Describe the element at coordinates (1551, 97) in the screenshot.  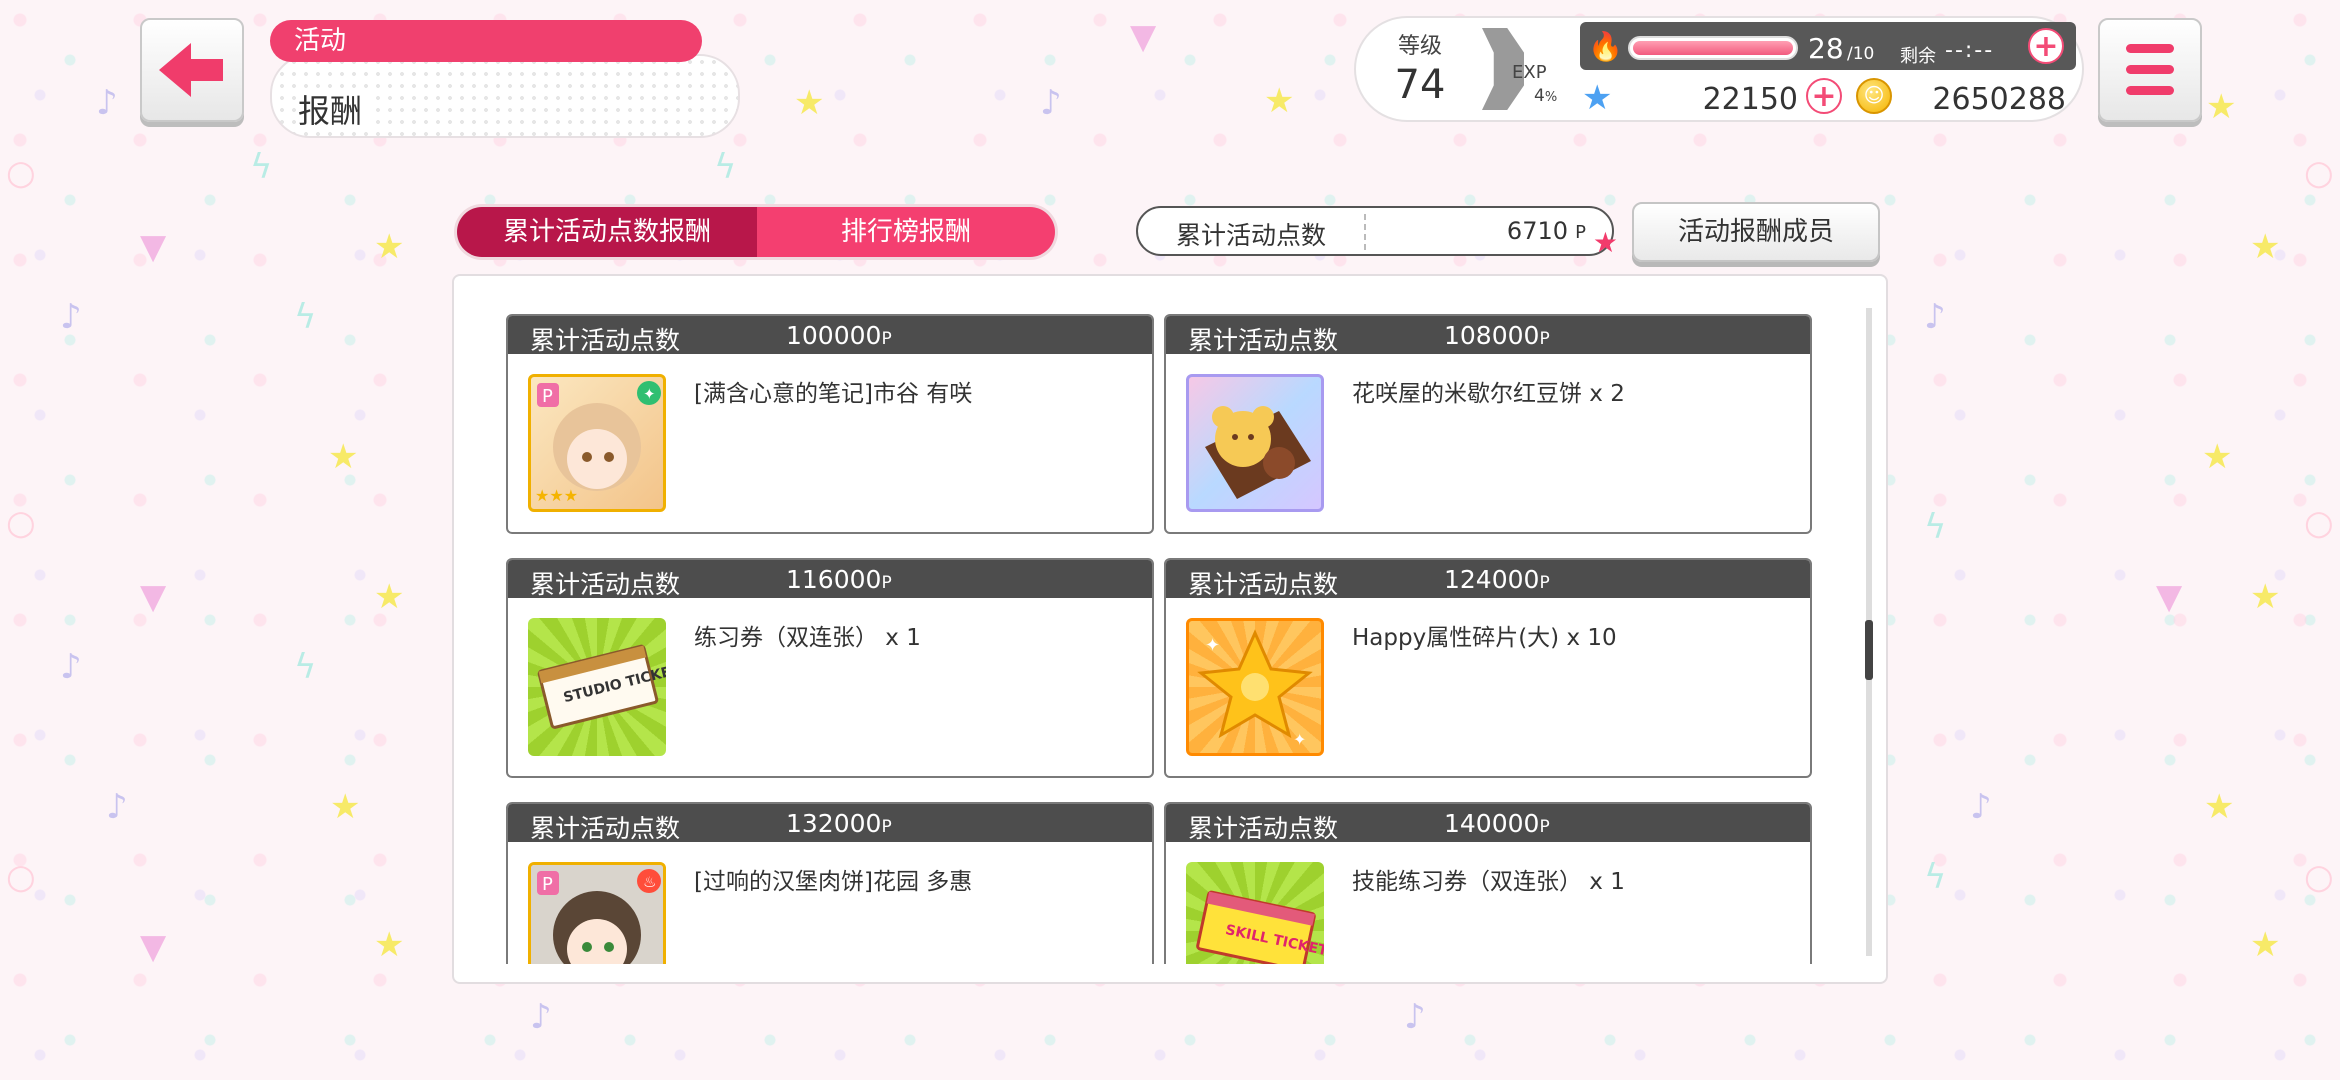
I see `exp-percent-unit: %` at that location.